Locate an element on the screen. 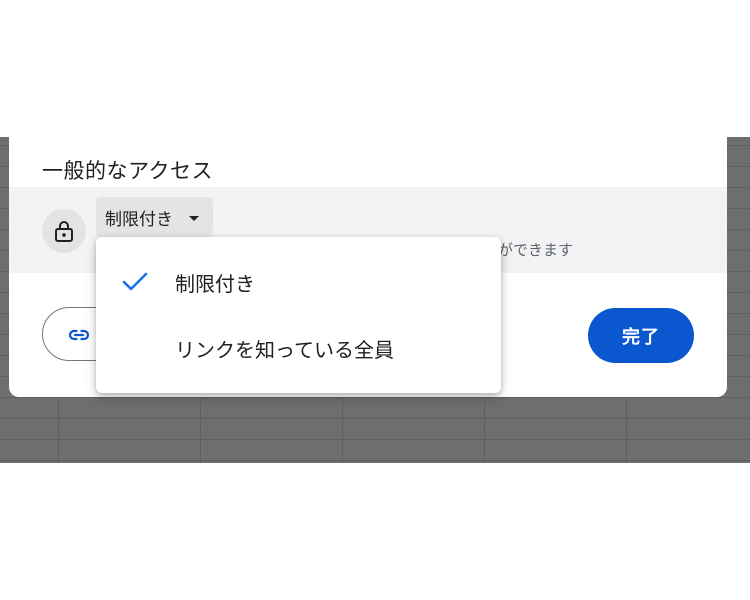  done-button: 完了 is located at coordinates (641, 335).